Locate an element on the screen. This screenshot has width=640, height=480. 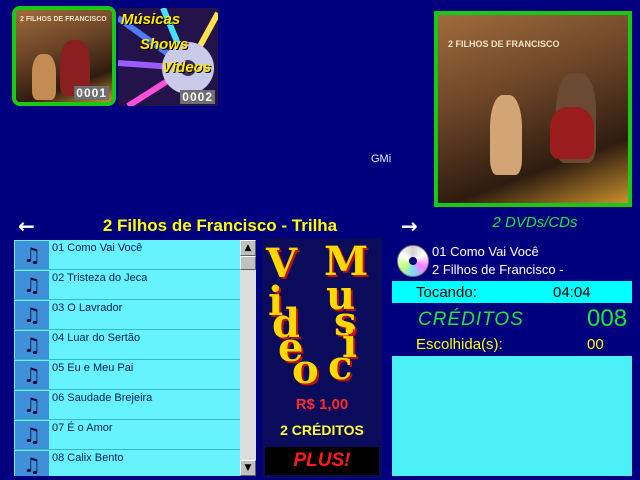
album-number: 0002 is located at coordinates (197, 97).